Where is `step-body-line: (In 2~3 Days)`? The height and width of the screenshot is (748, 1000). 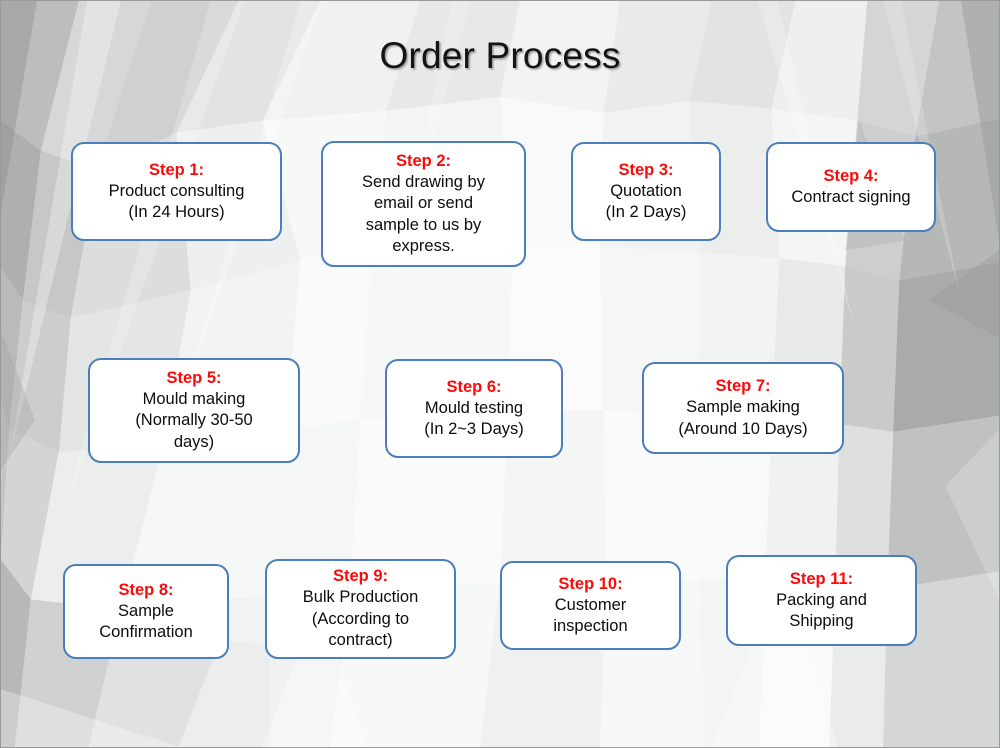
step-body-line: (In 2~3 Days) is located at coordinates (474, 429).